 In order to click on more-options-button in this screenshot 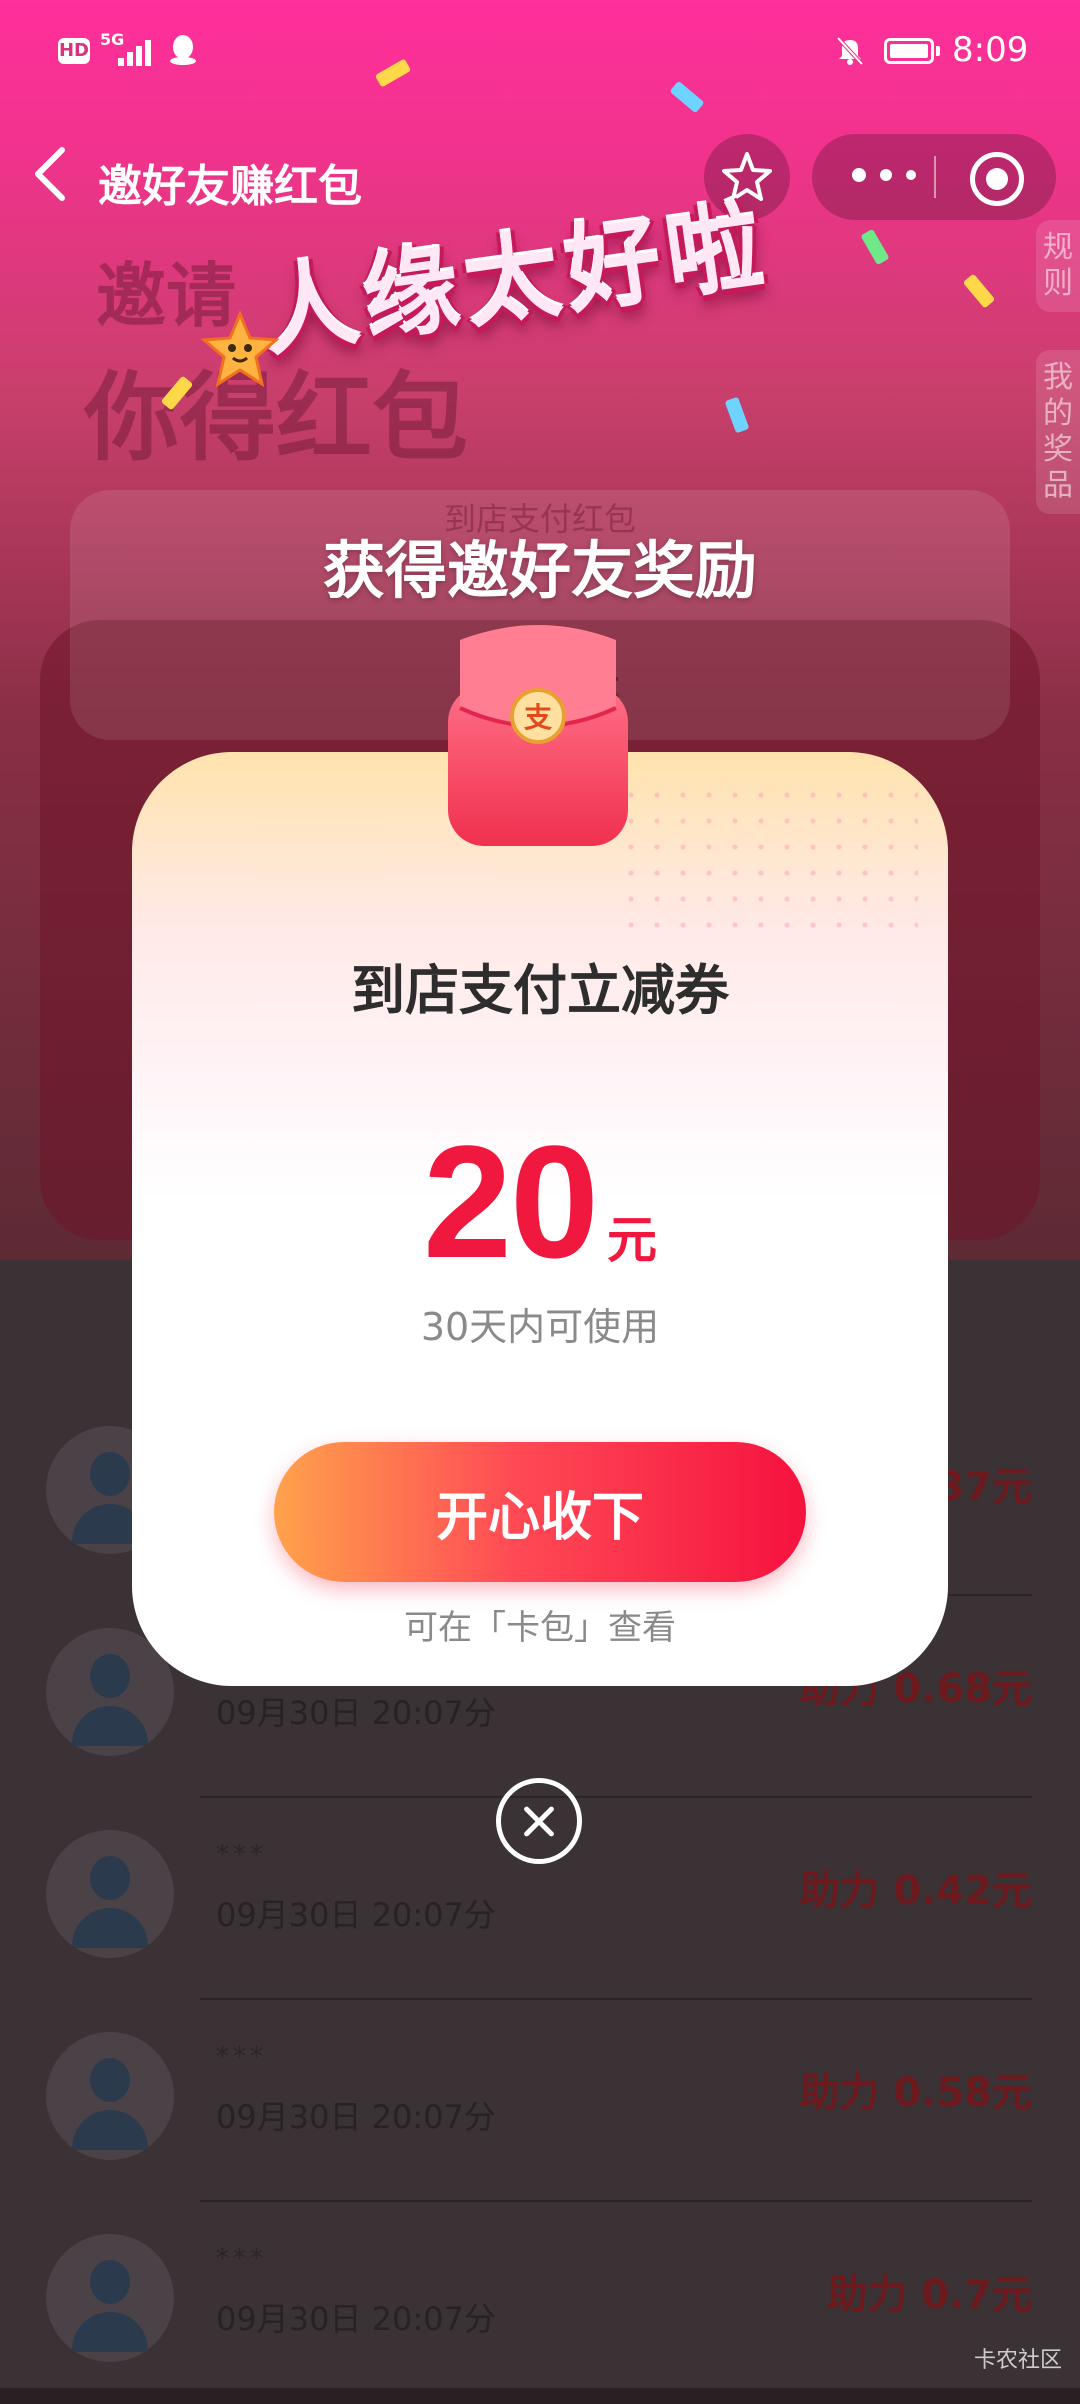, I will do `click(887, 177)`.